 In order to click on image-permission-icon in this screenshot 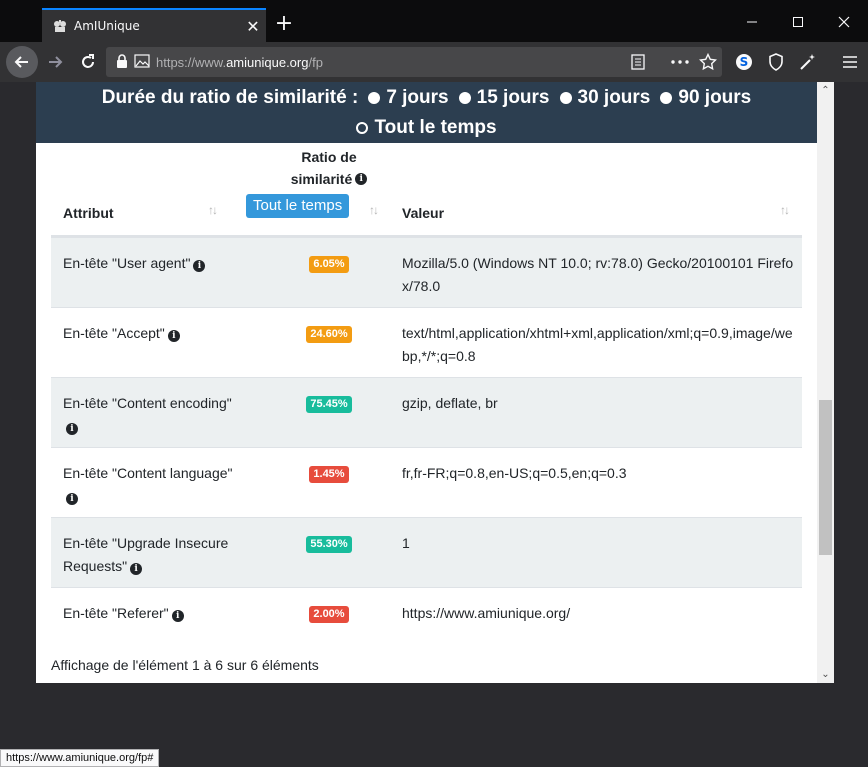, I will do `click(142, 62)`.